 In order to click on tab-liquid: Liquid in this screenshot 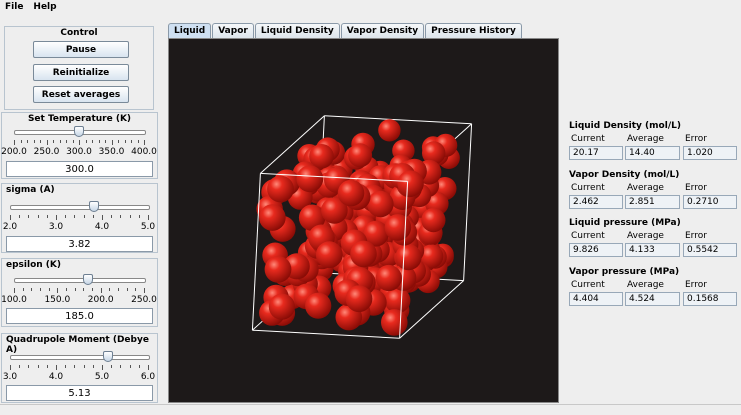, I will do `click(190, 30)`.